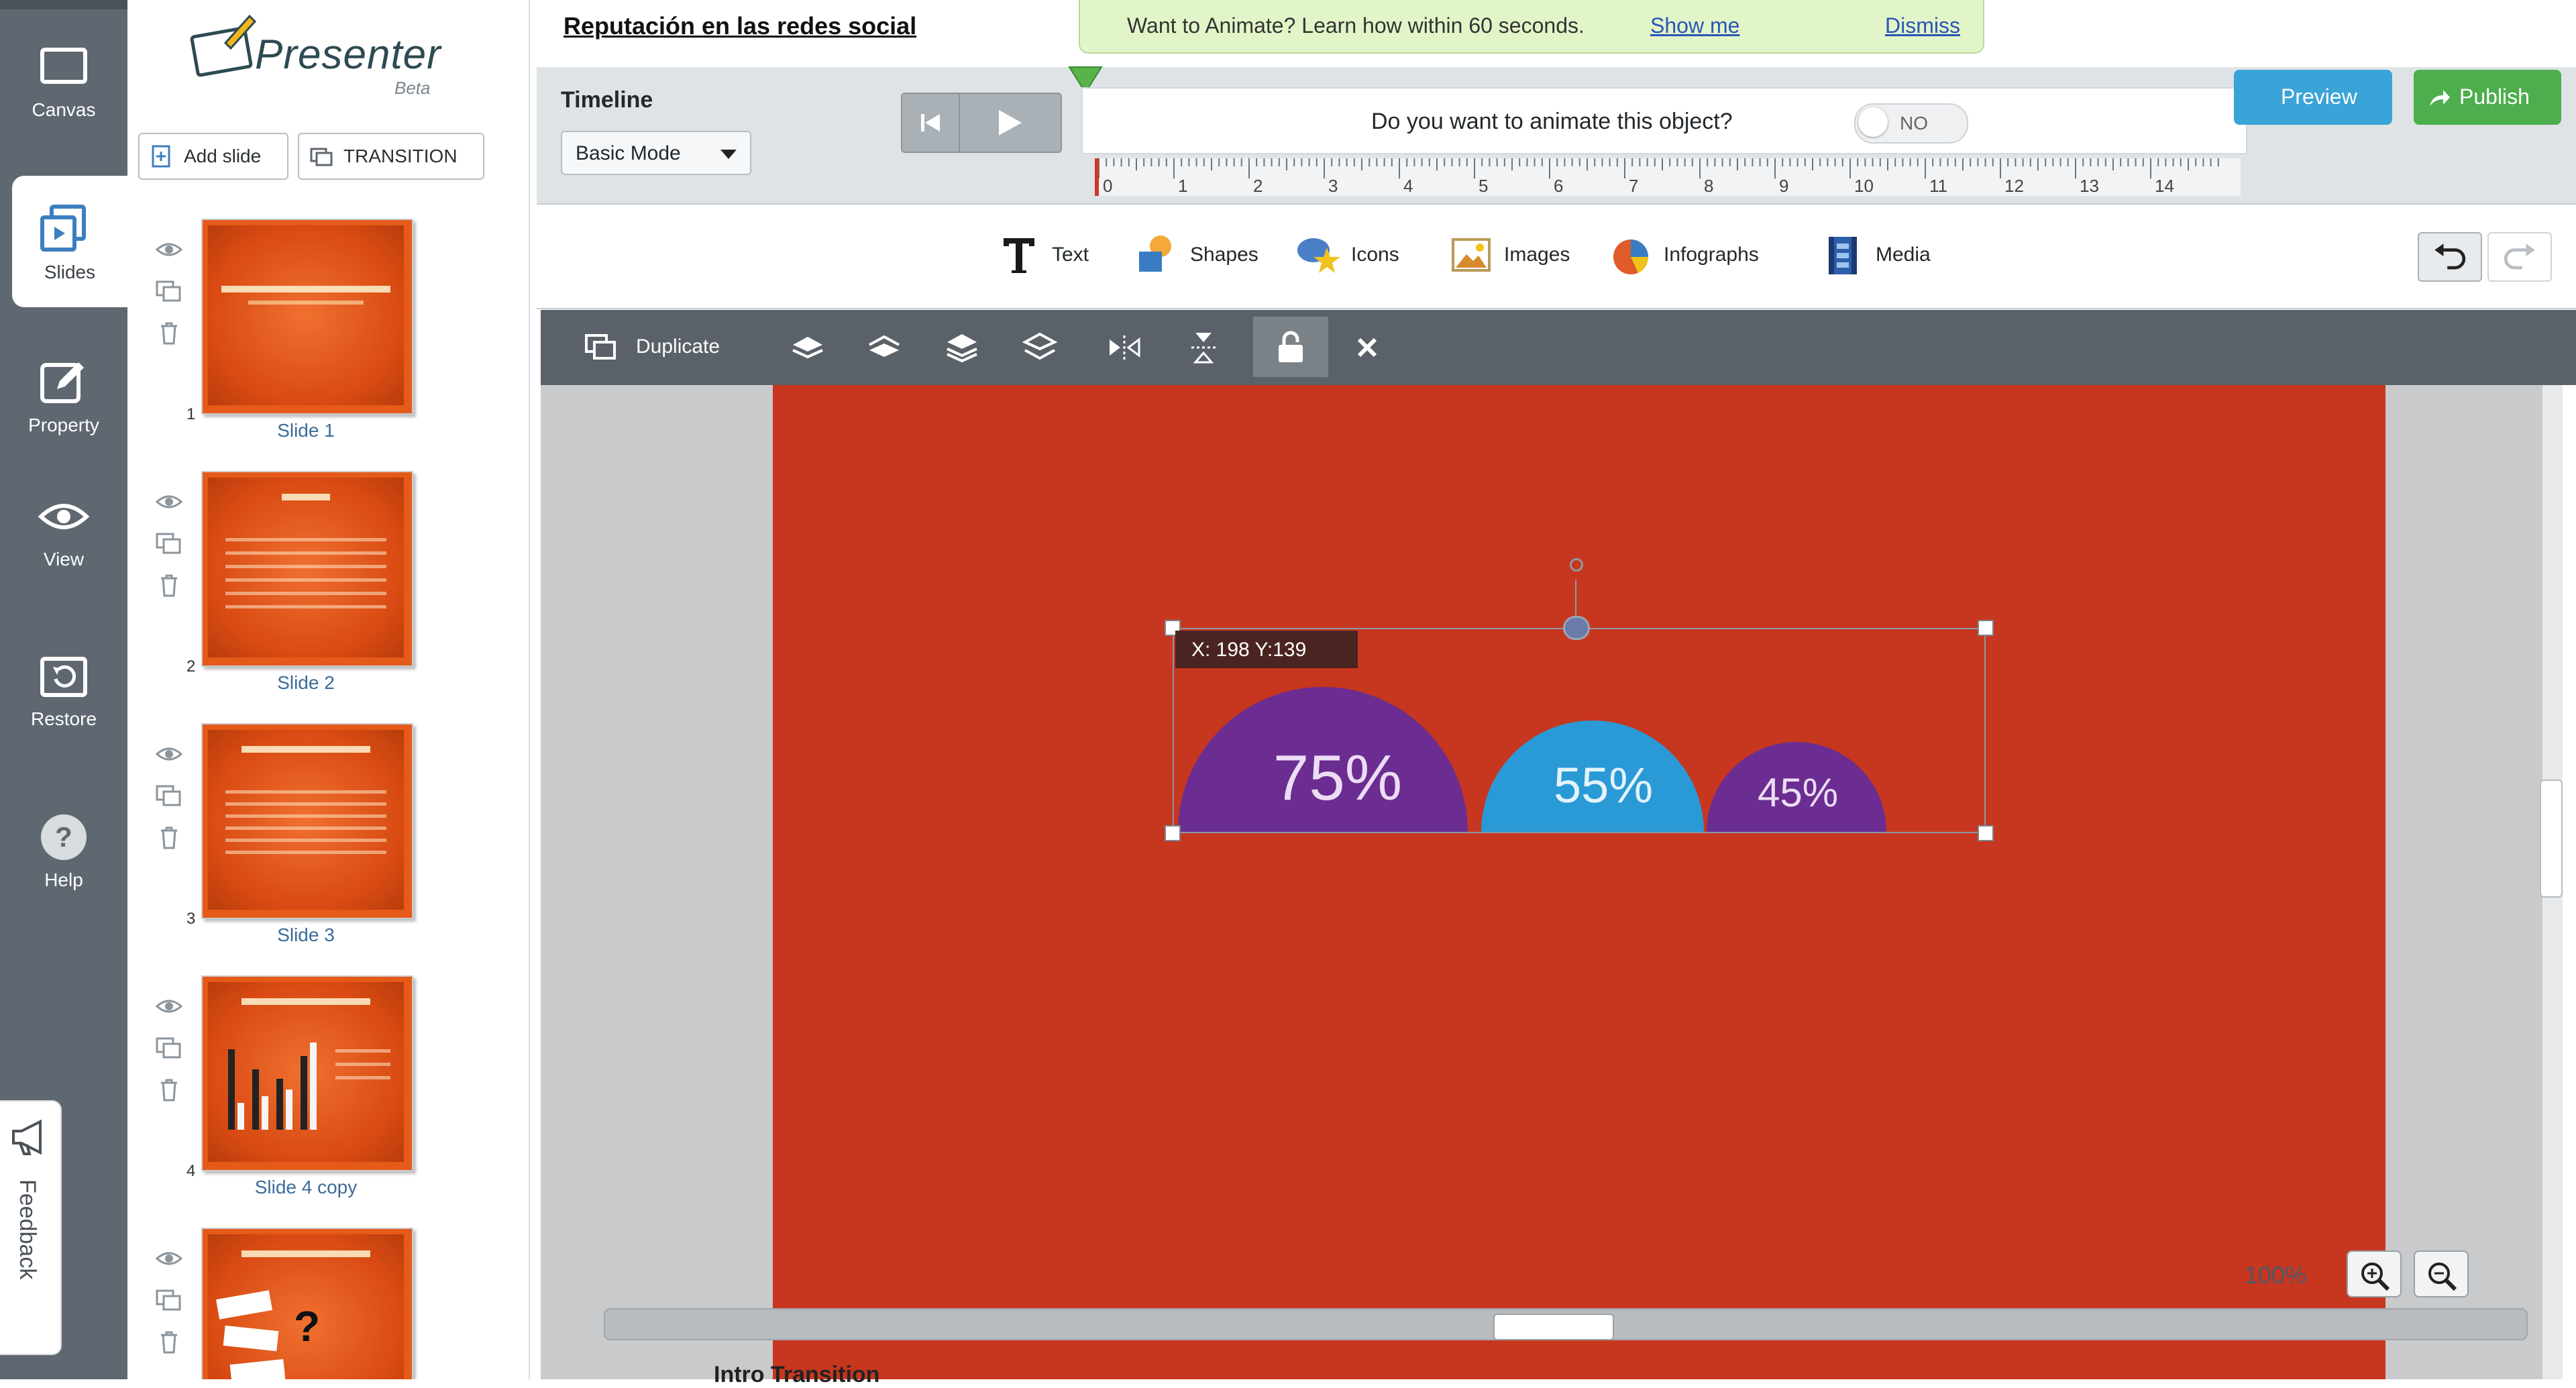 The image size is (2576, 1388). I want to click on horizontal-scroll-thumb, so click(1553, 1327).